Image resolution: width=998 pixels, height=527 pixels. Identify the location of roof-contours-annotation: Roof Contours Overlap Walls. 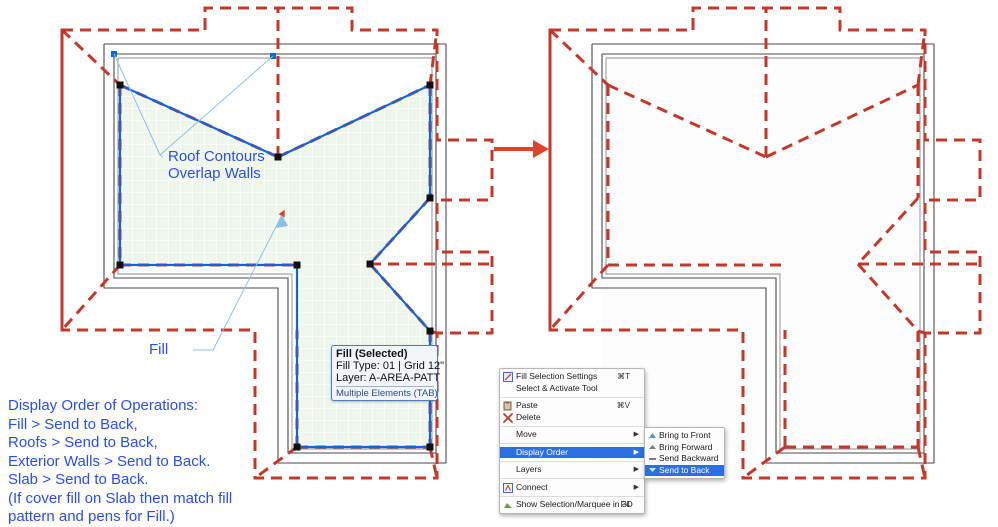
(216, 165).